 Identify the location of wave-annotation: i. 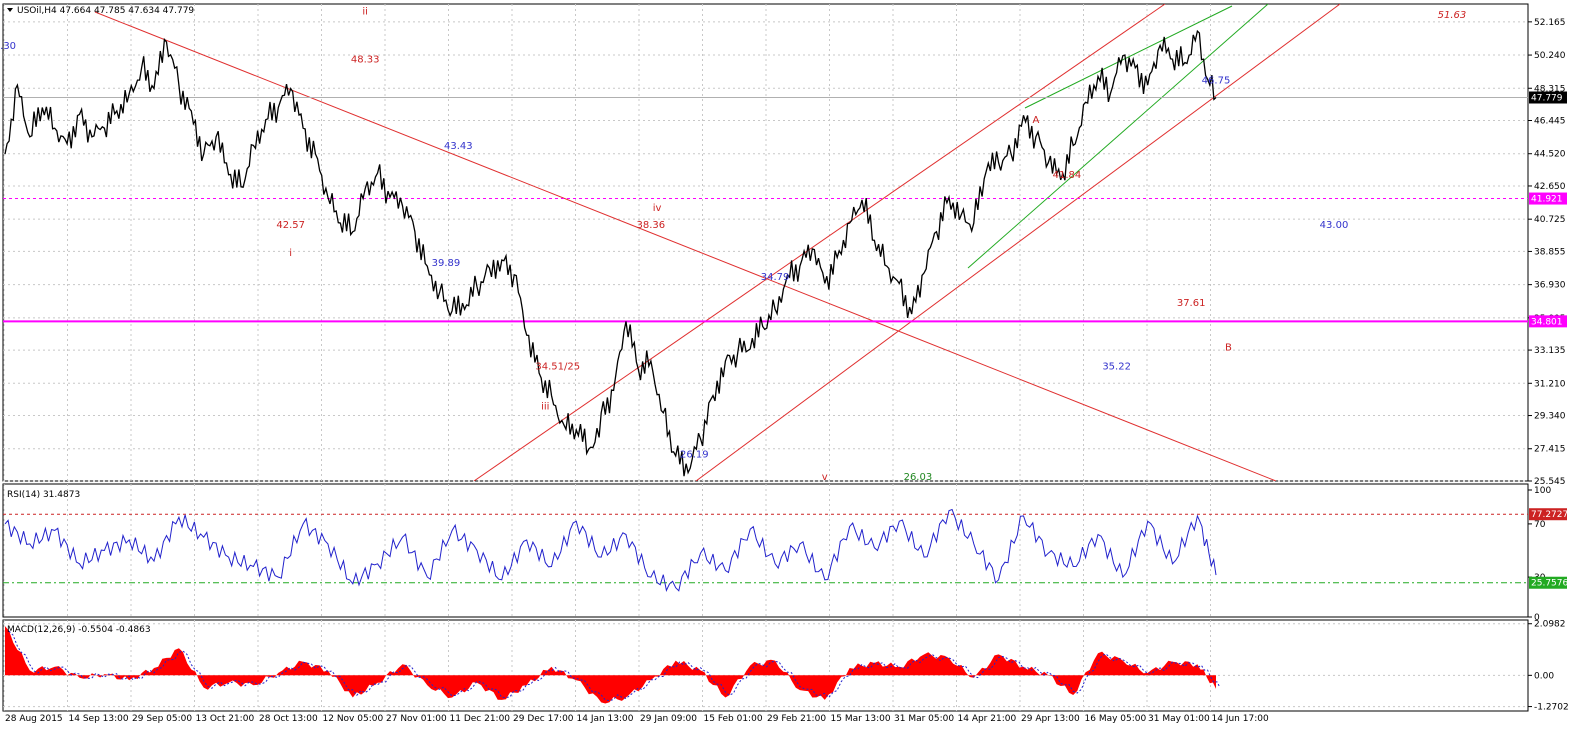
(290, 253).